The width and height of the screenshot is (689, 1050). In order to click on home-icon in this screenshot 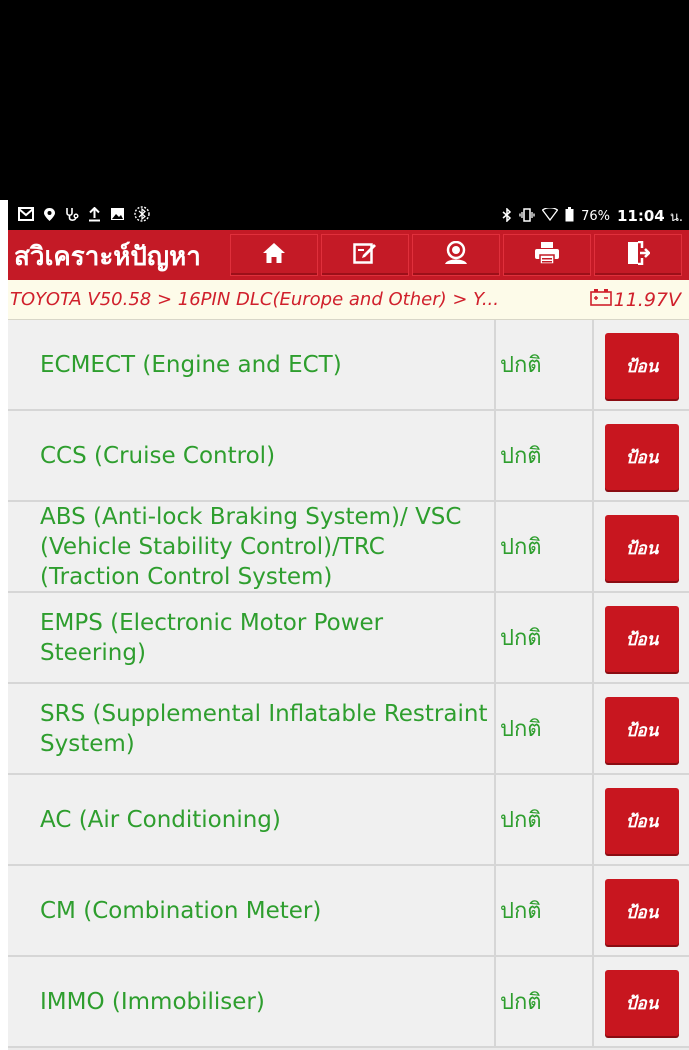, I will do `click(274, 255)`.